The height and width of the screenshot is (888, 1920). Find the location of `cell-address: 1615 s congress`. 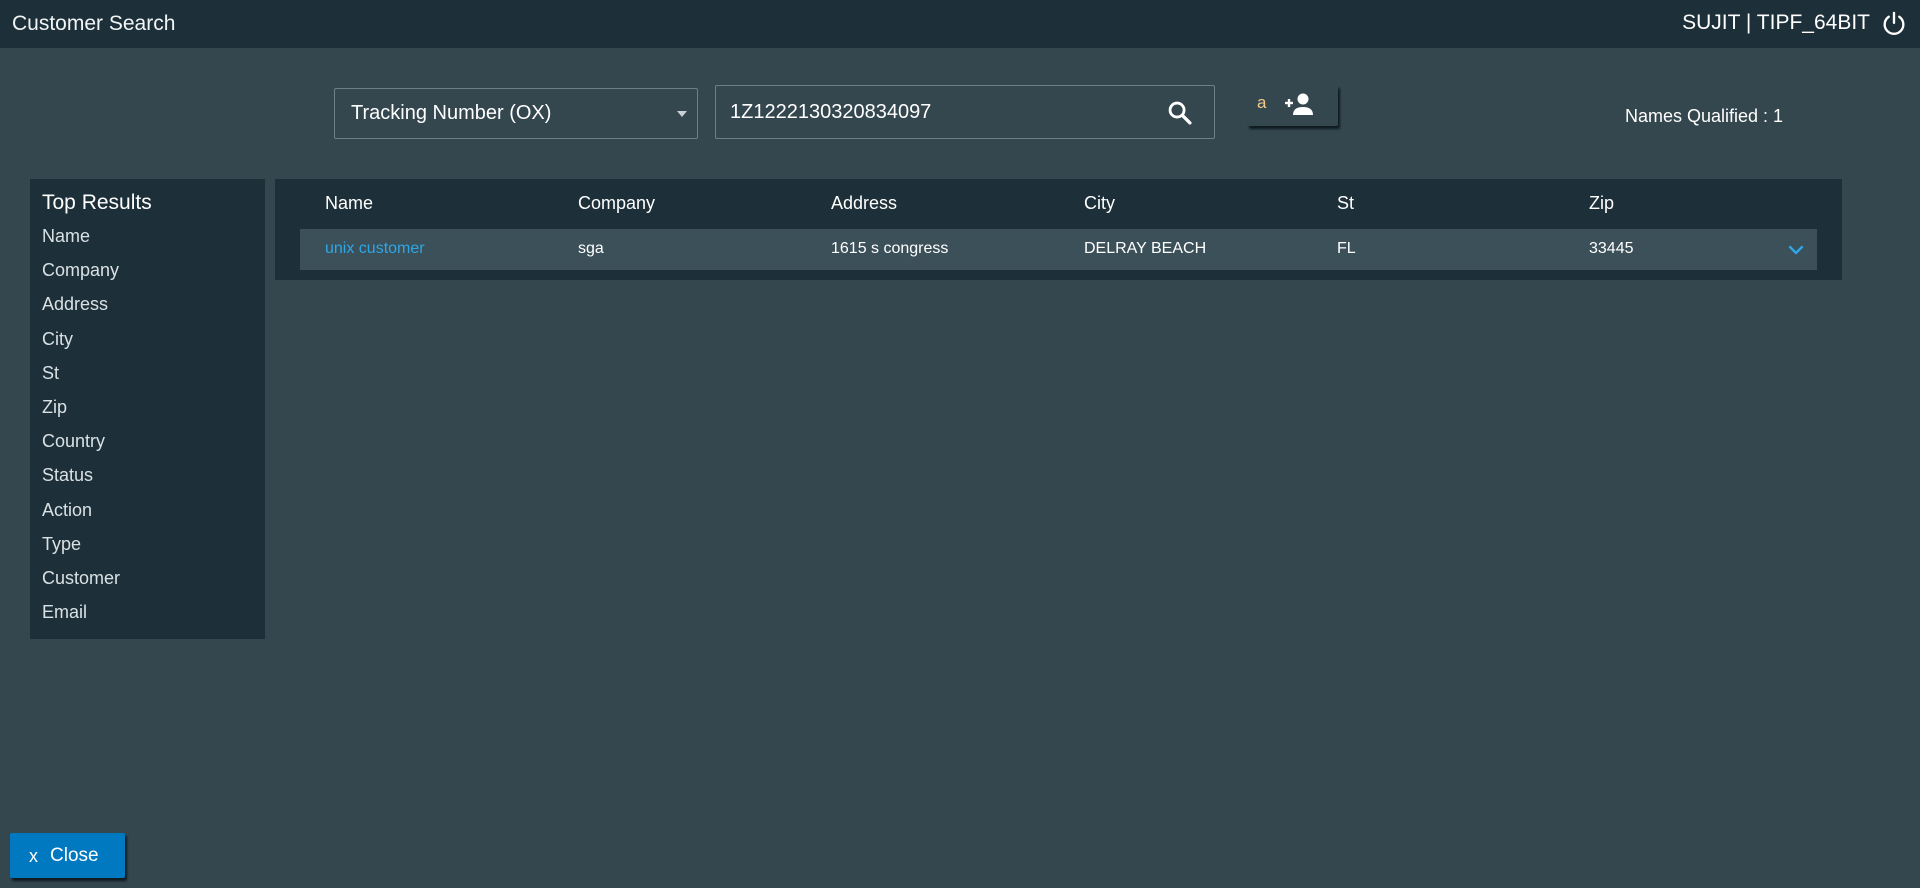

cell-address: 1615 s congress is located at coordinates (890, 248).